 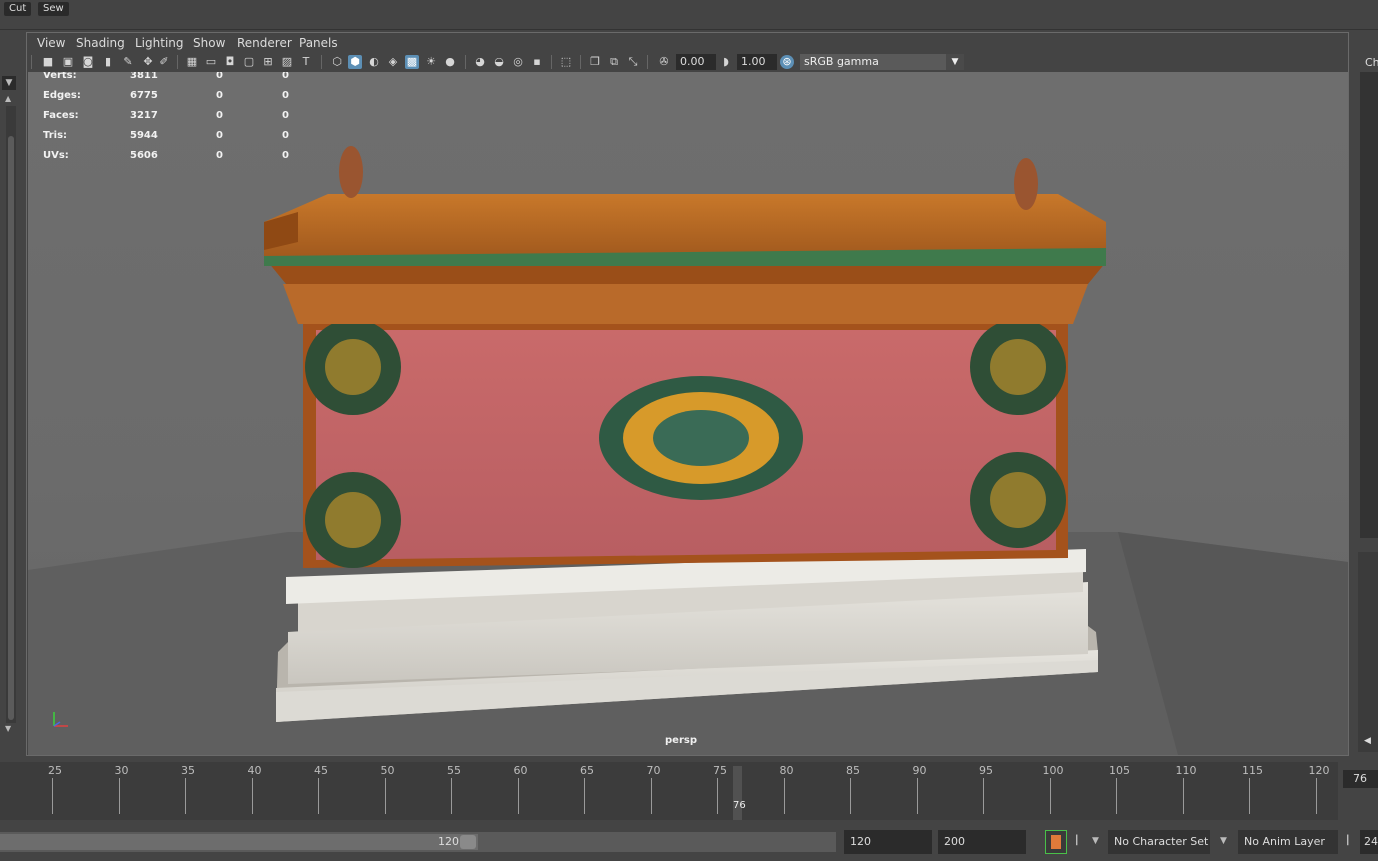 What do you see at coordinates (450, 62) in the screenshot?
I see `shadows-icon: ●` at bounding box center [450, 62].